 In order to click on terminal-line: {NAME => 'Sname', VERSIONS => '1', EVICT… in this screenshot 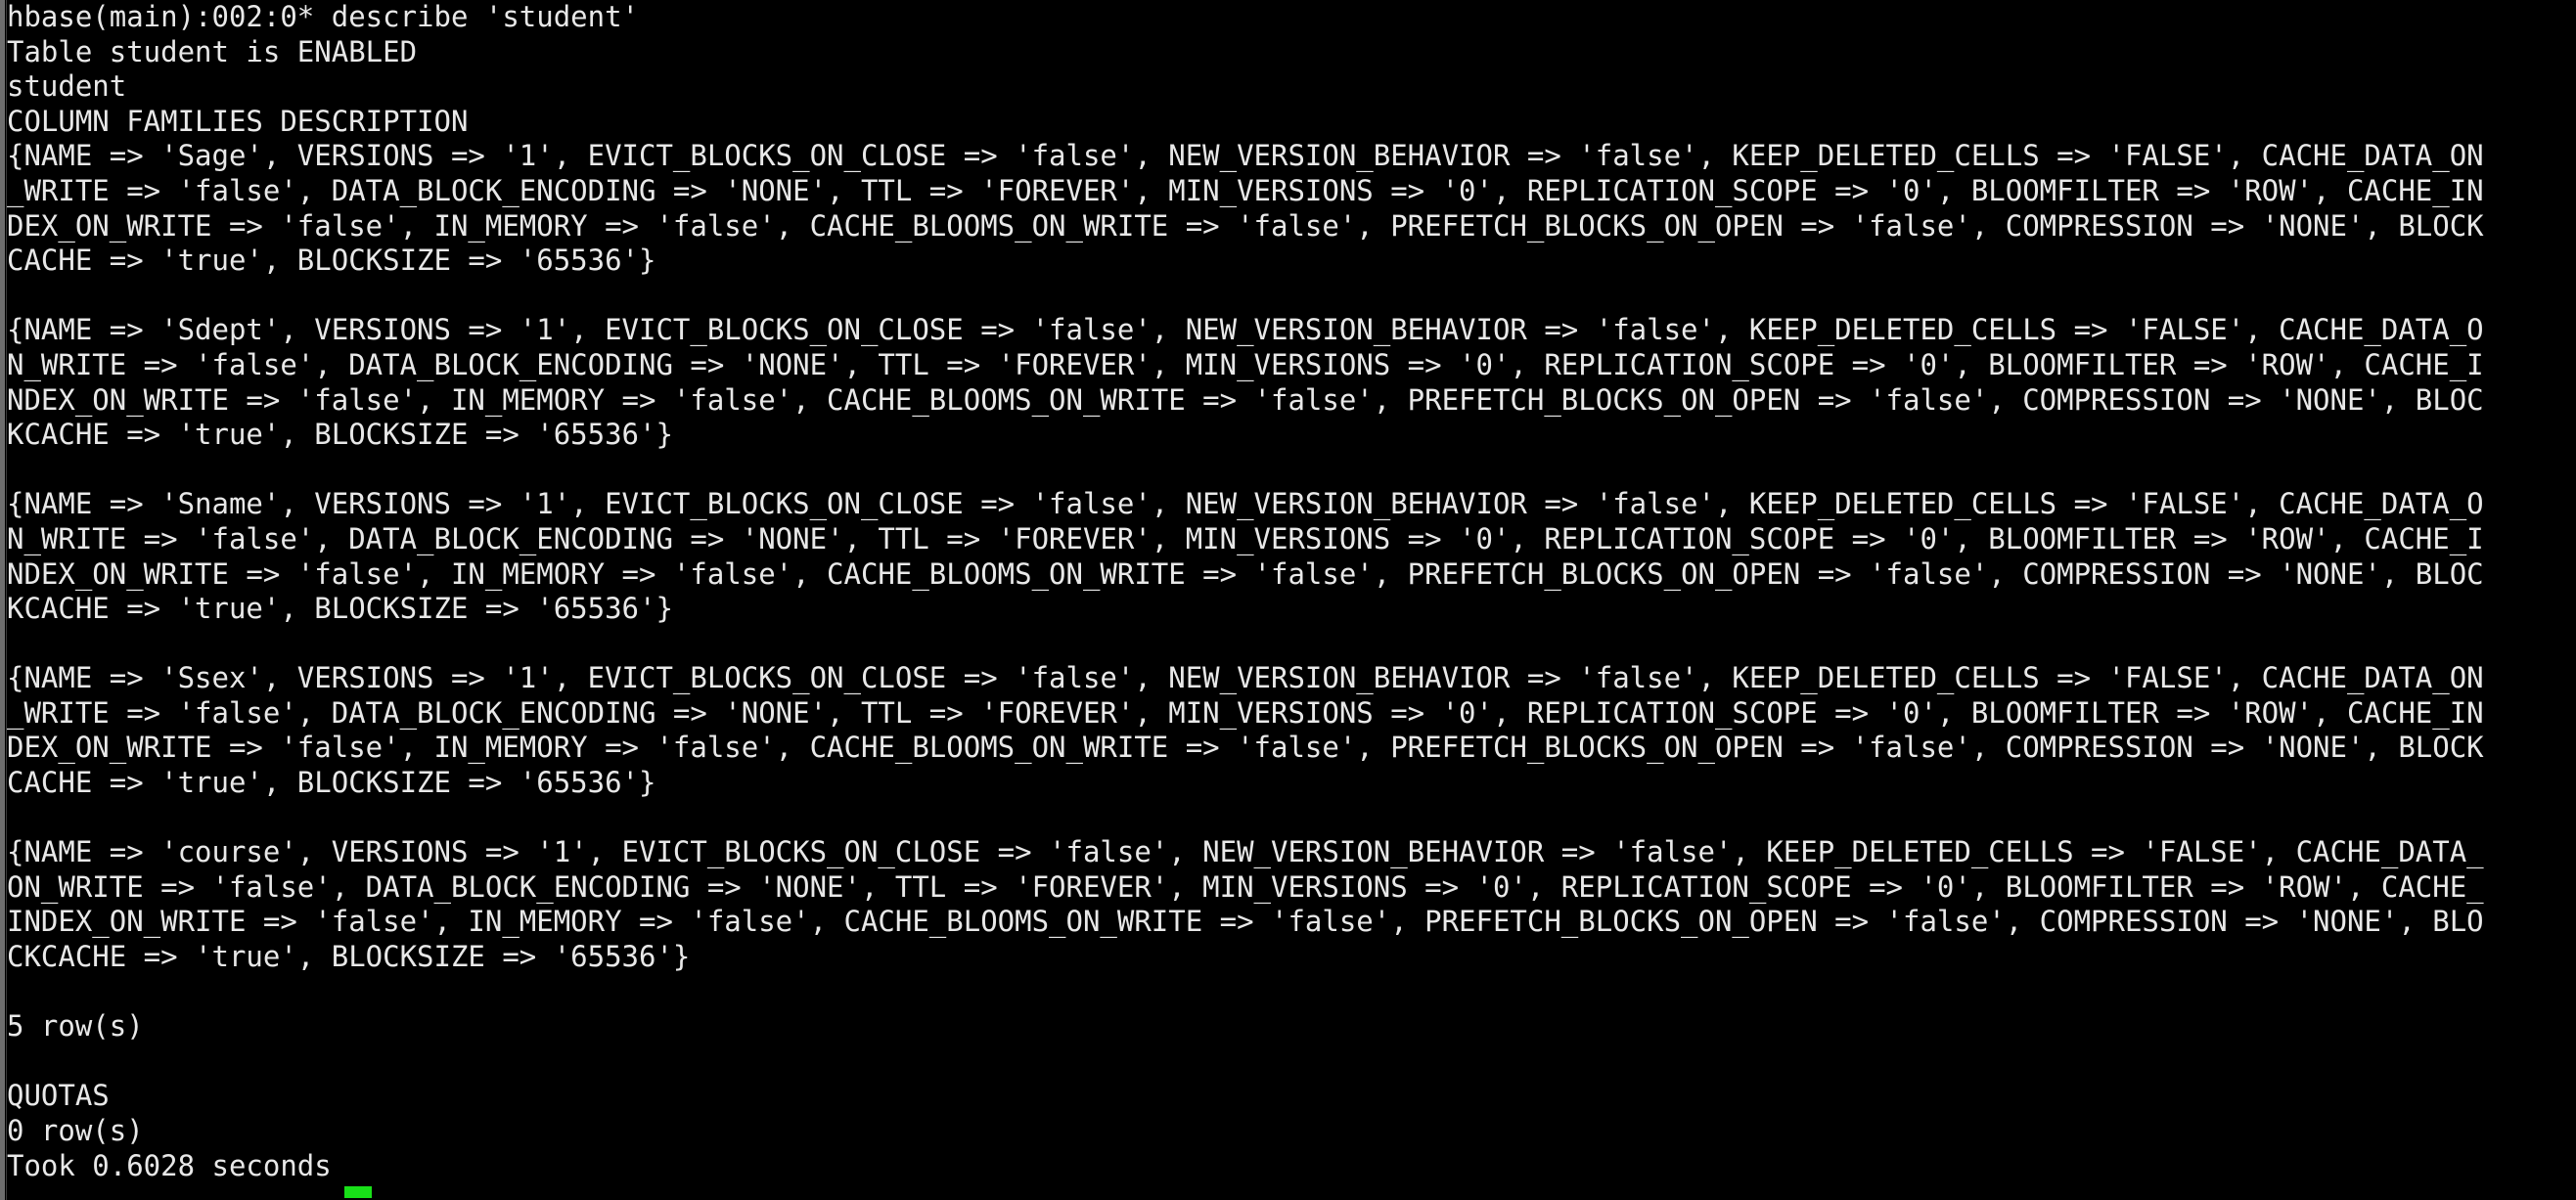, I will do `click(1245, 504)`.